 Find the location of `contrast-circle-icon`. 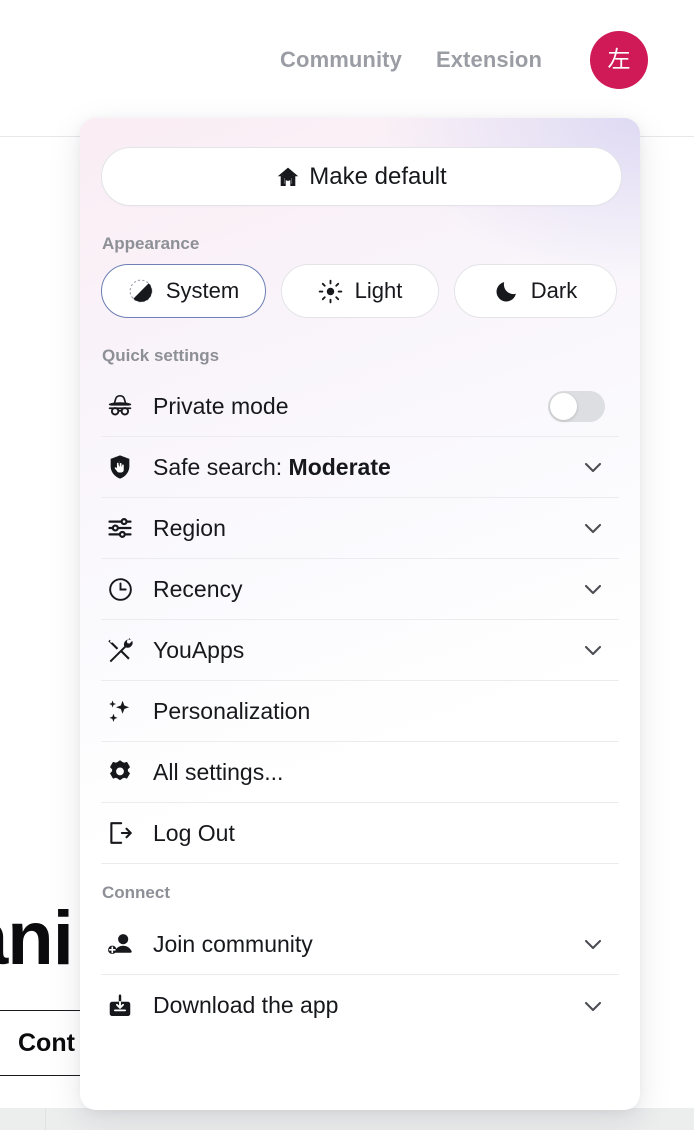

contrast-circle-icon is located at coordinates (141, 291).